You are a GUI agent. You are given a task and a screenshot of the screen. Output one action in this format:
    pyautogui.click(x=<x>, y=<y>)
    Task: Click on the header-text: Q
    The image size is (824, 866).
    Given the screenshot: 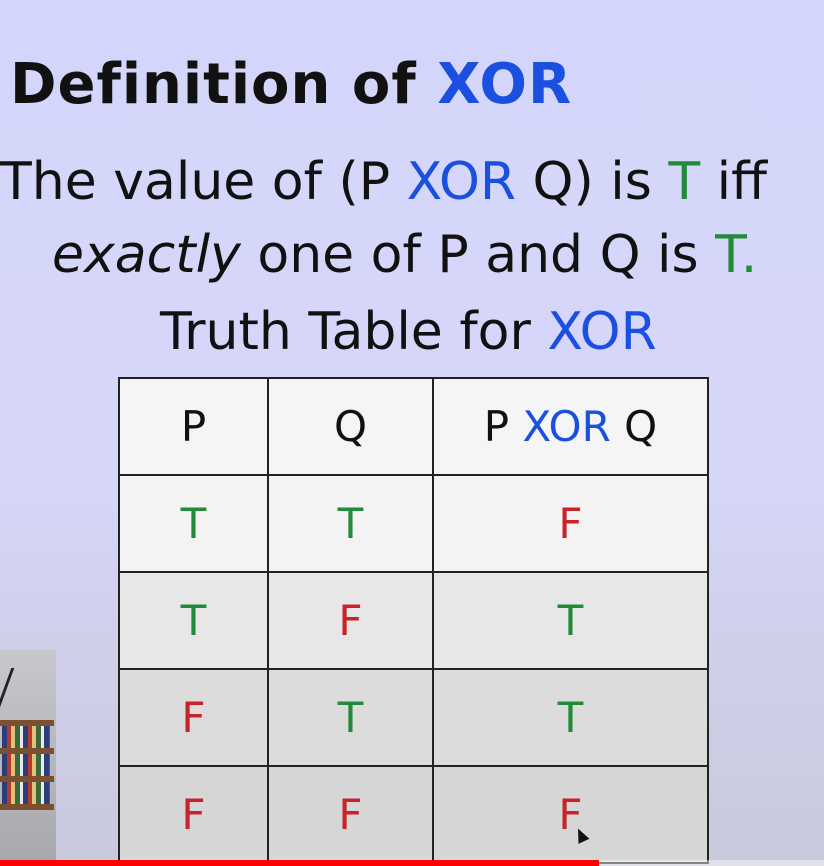 What is the action you would take?
    pyautogui.click(x=634, y=426)
    